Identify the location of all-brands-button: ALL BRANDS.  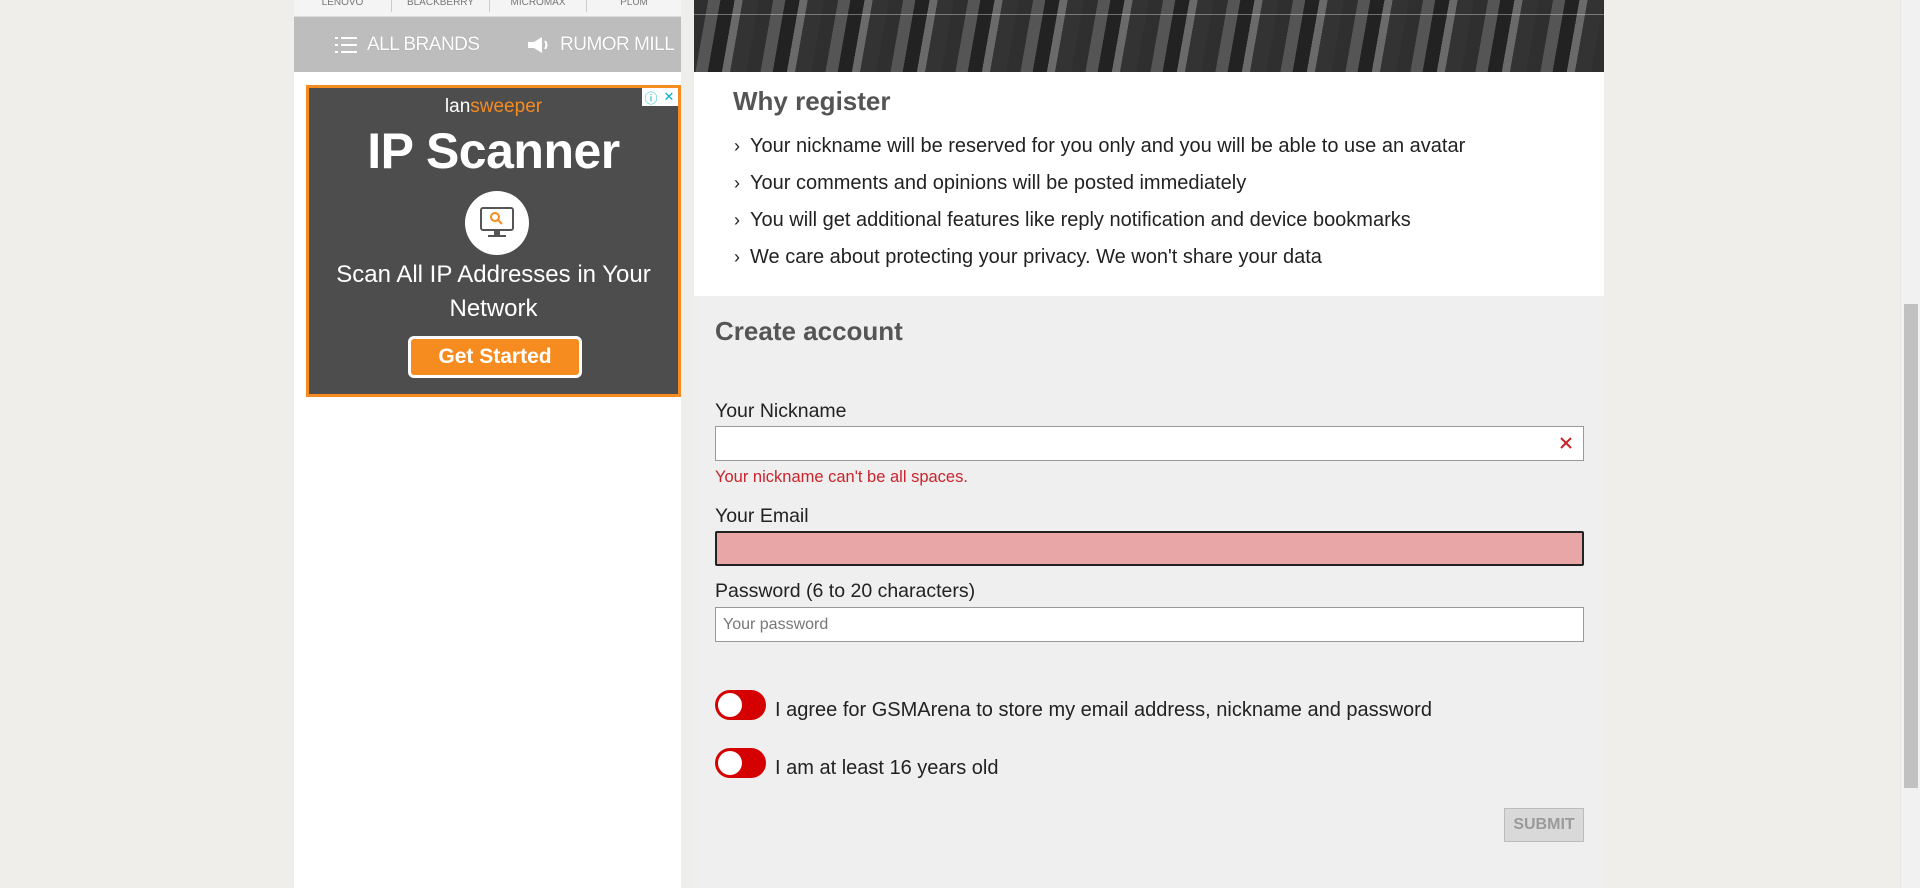
(407, 44).